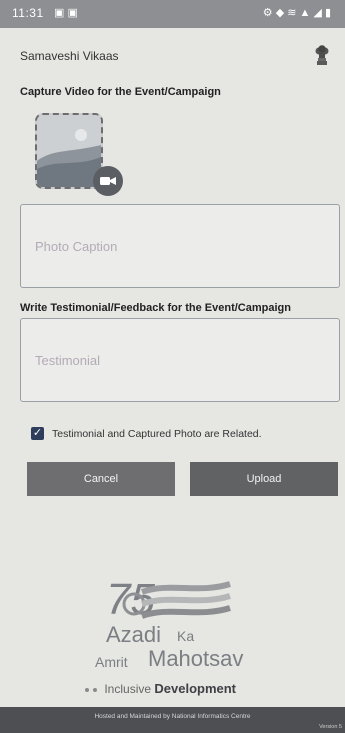  Describe the element at coordinates (322, 55) in the screenshot. I see `national-emblem-icon` at that location.